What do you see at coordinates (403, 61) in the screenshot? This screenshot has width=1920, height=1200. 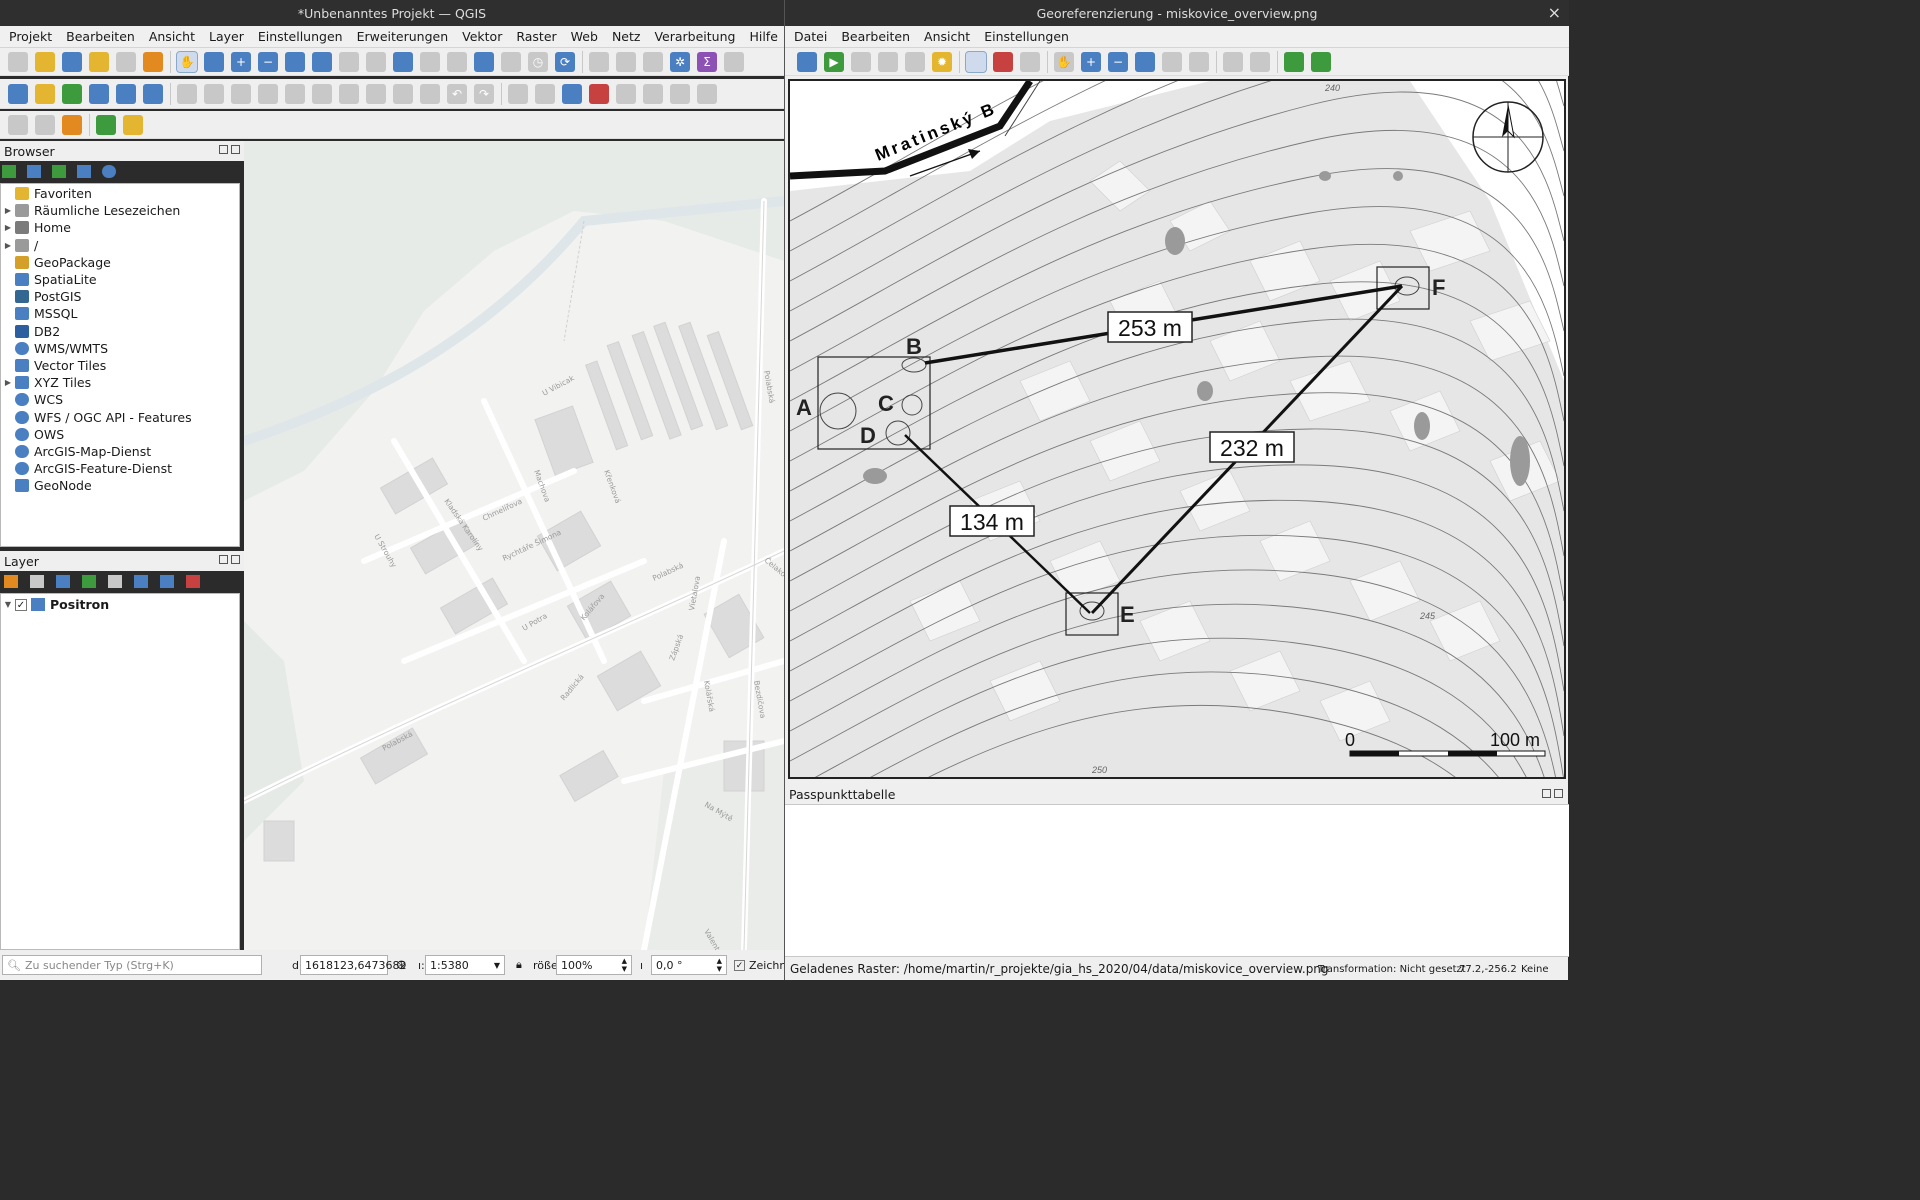 I see `zoom-last-icon` at bounding box center [403, 61].